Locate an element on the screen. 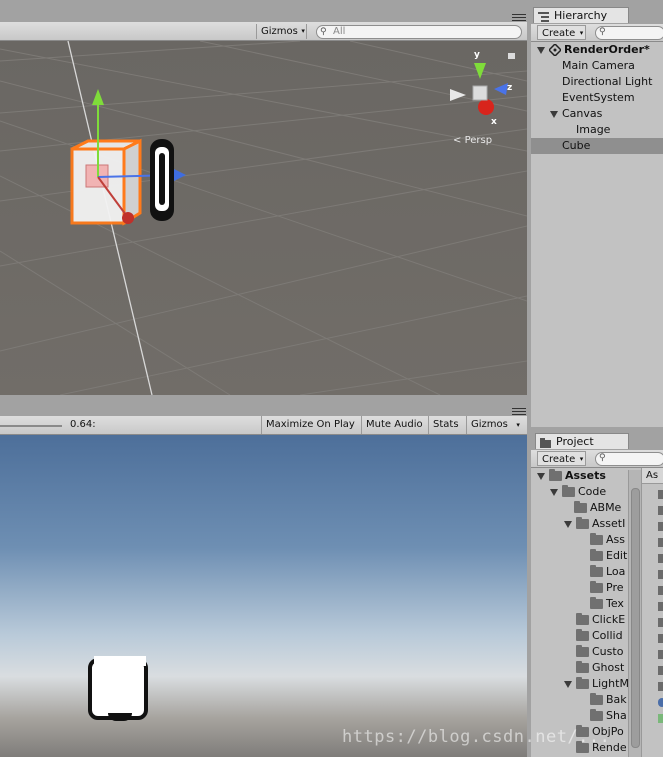 Image resolution: width=663 pixels, height=757 pixels. project-item-code: Code is located at coordinates (578, 492).